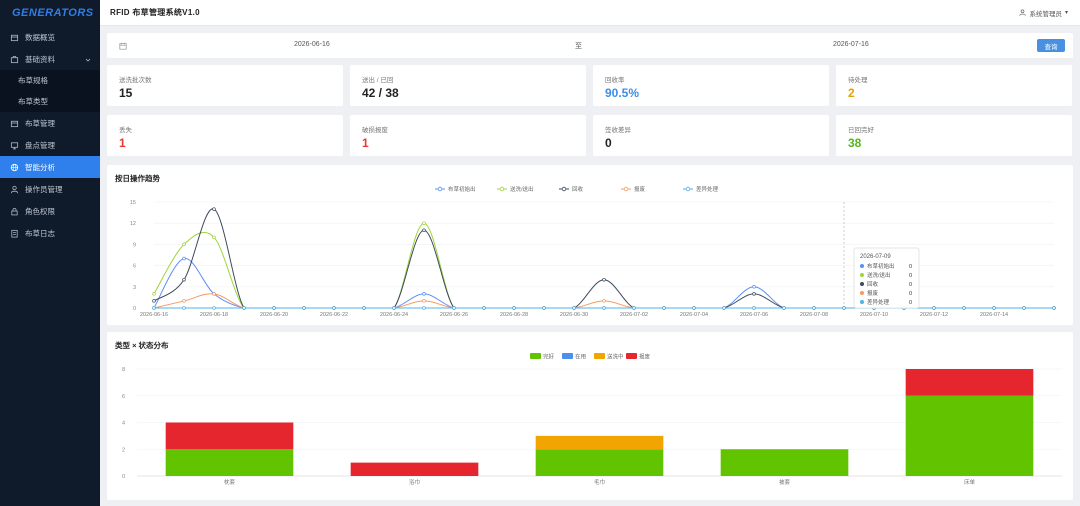 This screenshot has height=506, width=1080. Describe the element at coordinates (50, 167) in the screenshot. I see `sidebar-item-analysis: 智能分析` at that location.